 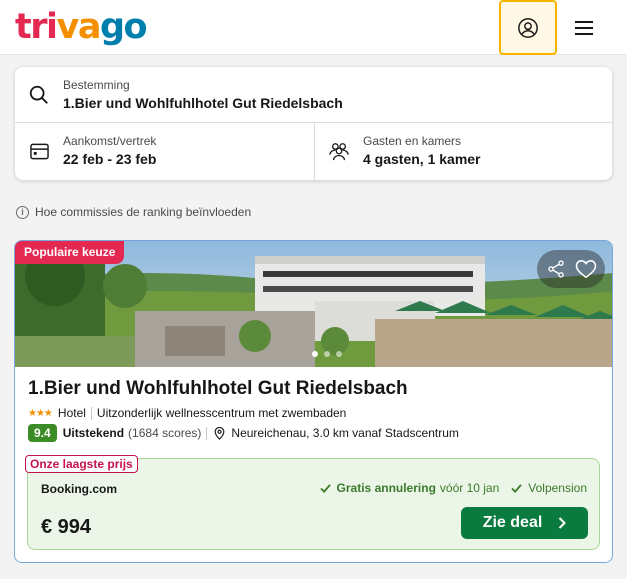 I want to click on info-icon: i, so click(x=22, y=212).